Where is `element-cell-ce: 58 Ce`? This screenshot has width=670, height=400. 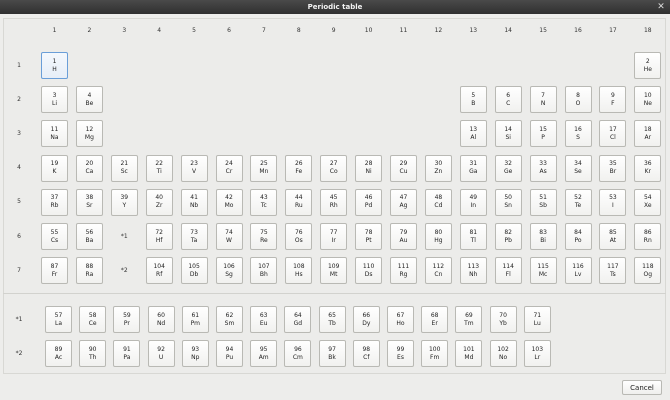
element-cell-ce: 58 Ce is located at coordinates (93, 319).